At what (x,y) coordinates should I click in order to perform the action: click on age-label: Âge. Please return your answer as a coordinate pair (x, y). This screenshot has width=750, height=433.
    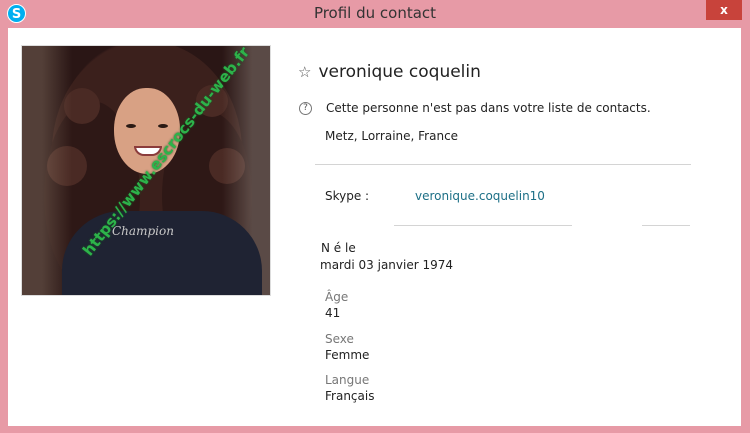
    Looking at the image, I should click on (337, 297).